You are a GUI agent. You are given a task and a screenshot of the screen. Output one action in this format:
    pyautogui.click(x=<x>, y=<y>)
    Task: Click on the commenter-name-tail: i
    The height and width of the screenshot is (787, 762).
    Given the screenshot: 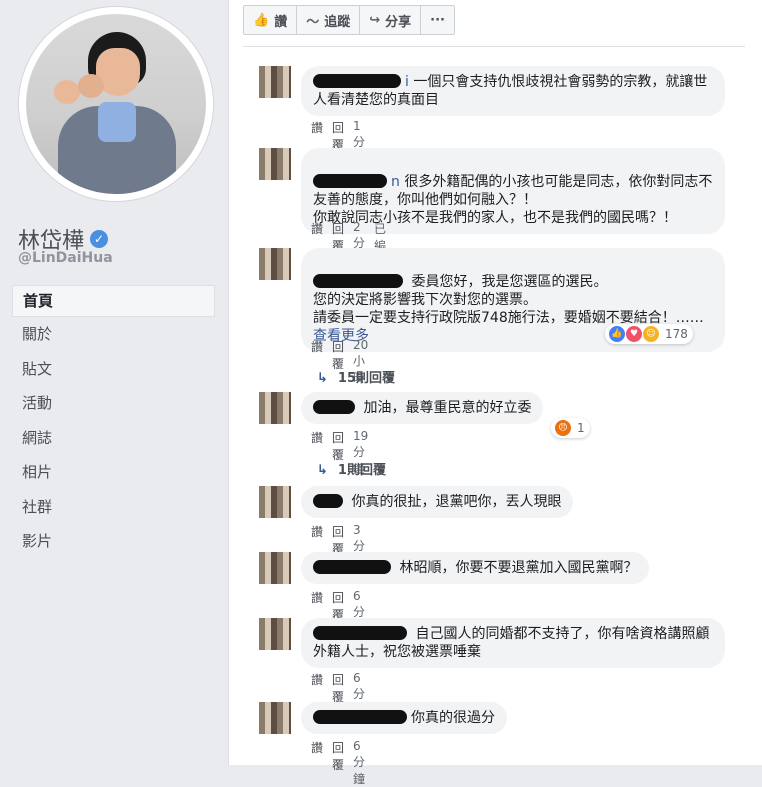 What is the action you would take?
    pyautogui.click(x=407, y=82)
    